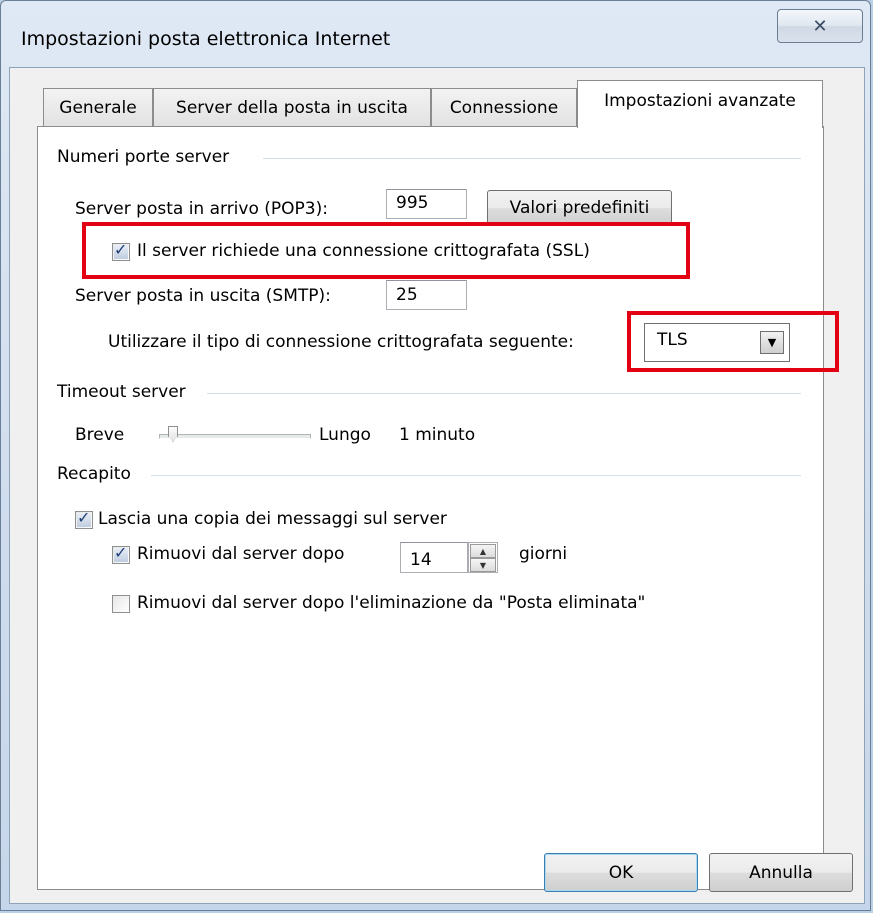 Image resolution: width=873 pixels, height=913 pixels. I want to click on tab-label: Generale, so click(98, 107).